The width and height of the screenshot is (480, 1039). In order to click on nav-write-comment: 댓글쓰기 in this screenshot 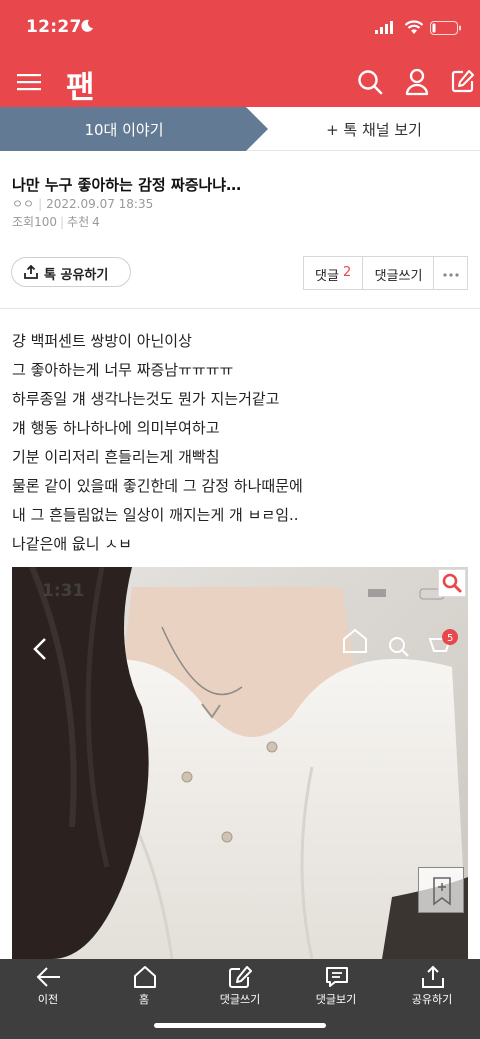, I will do `click(240, 989)`.